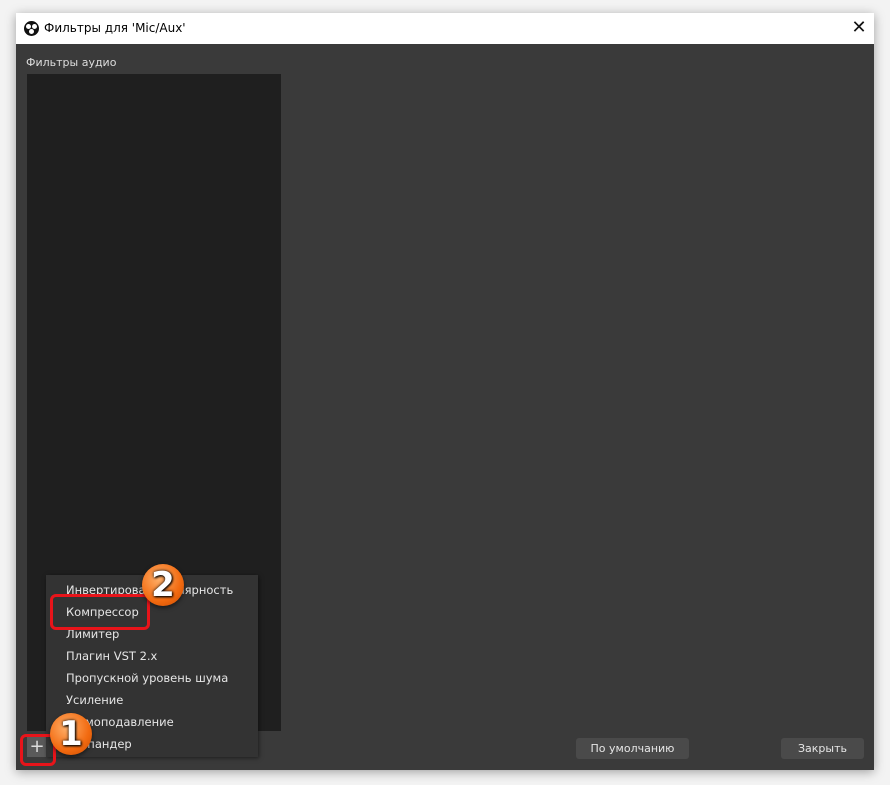 This screenshot has height=785, width=890. What do you see at coordinates (111, 656) in the screenshot?
I see `menu-item-vst-plugin: Плагин VST 2.x` at bounding box center [111, 656].